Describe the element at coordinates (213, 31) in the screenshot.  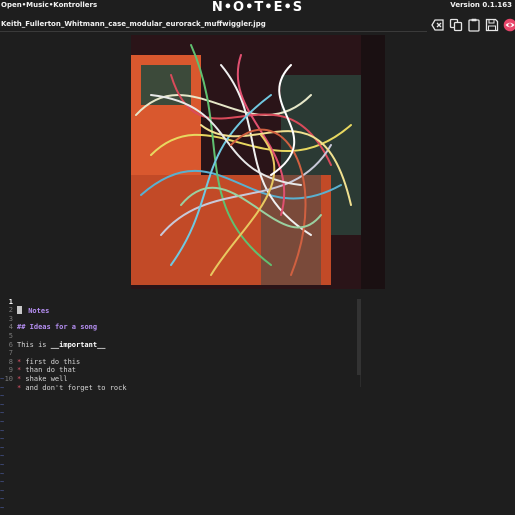
I see `divider` at that location.